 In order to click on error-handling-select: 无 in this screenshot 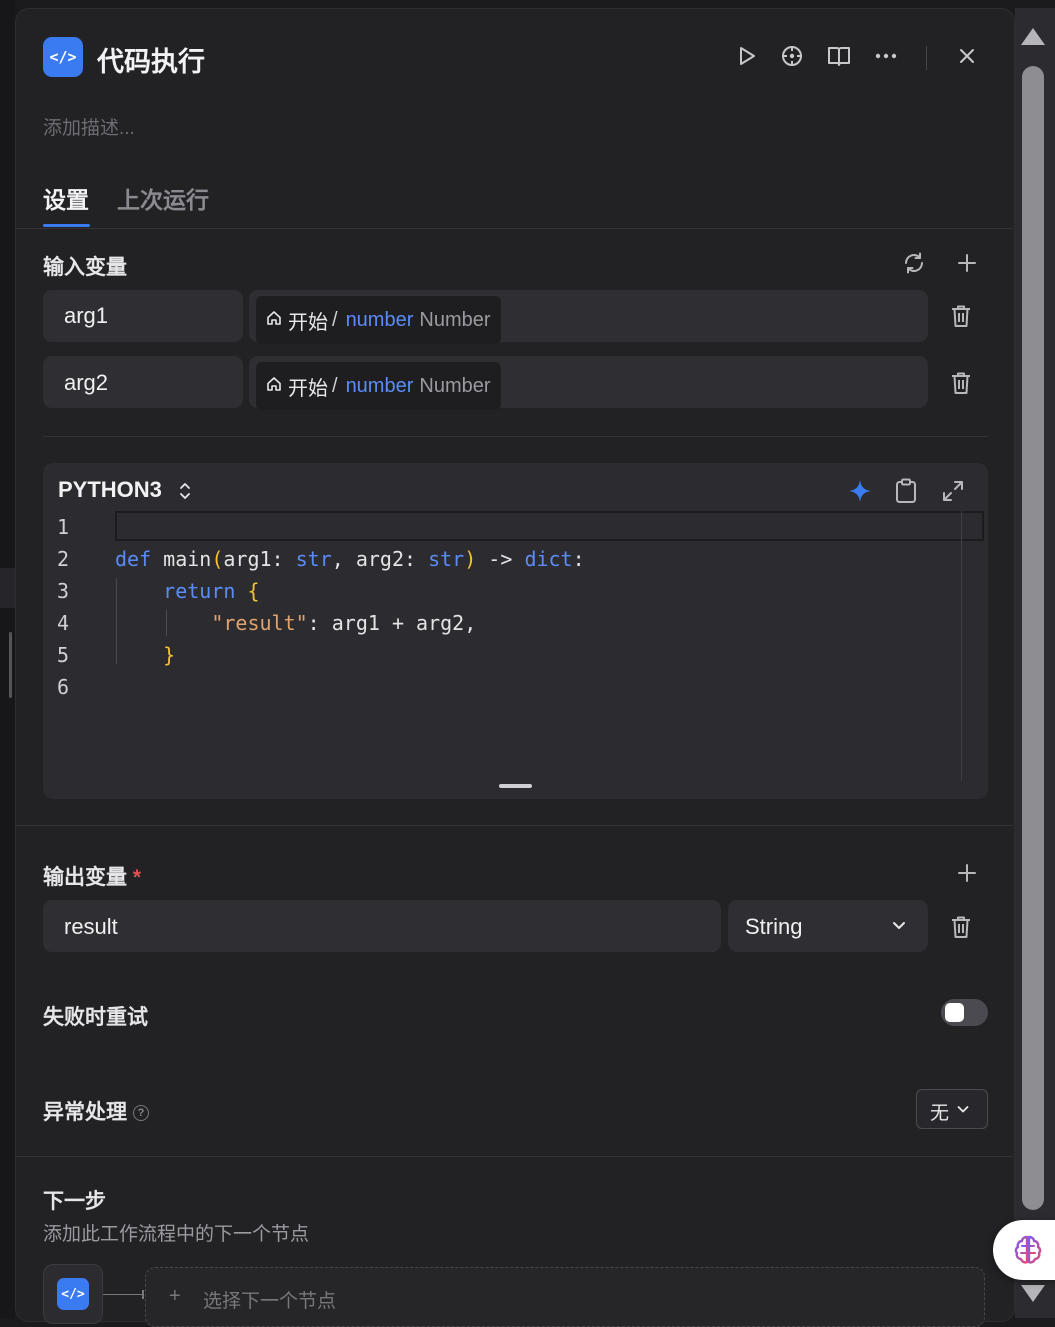, I will do `click(952, 1109)`.